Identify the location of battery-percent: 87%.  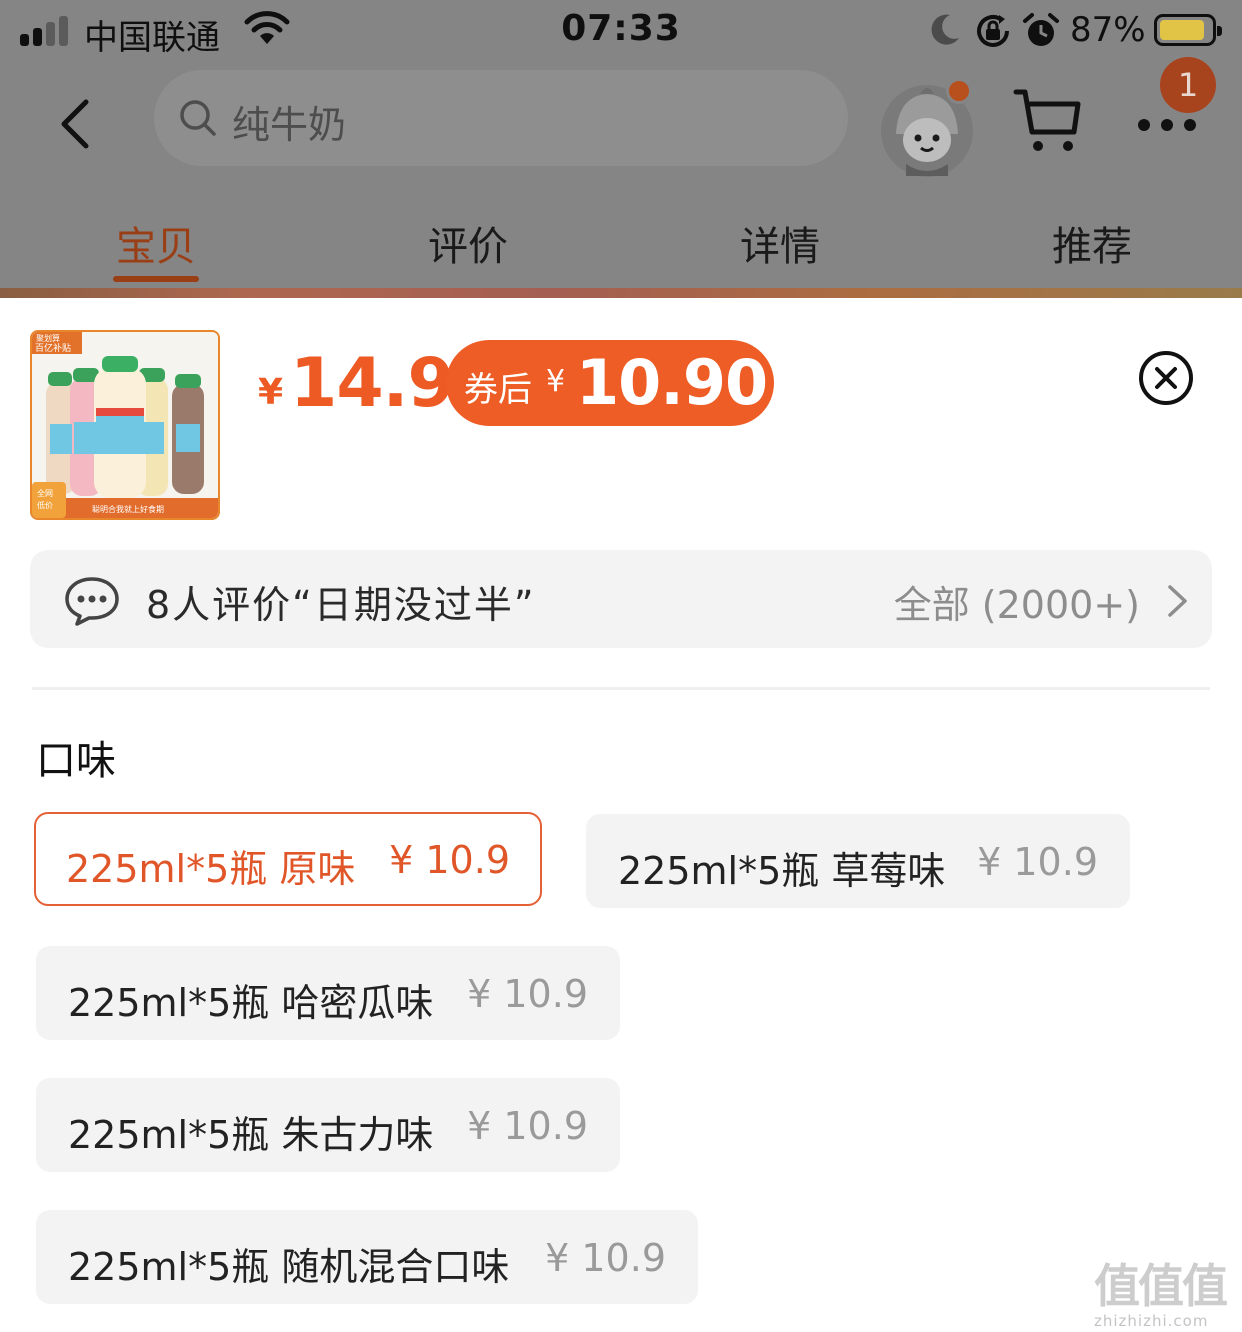
(1108, 30).